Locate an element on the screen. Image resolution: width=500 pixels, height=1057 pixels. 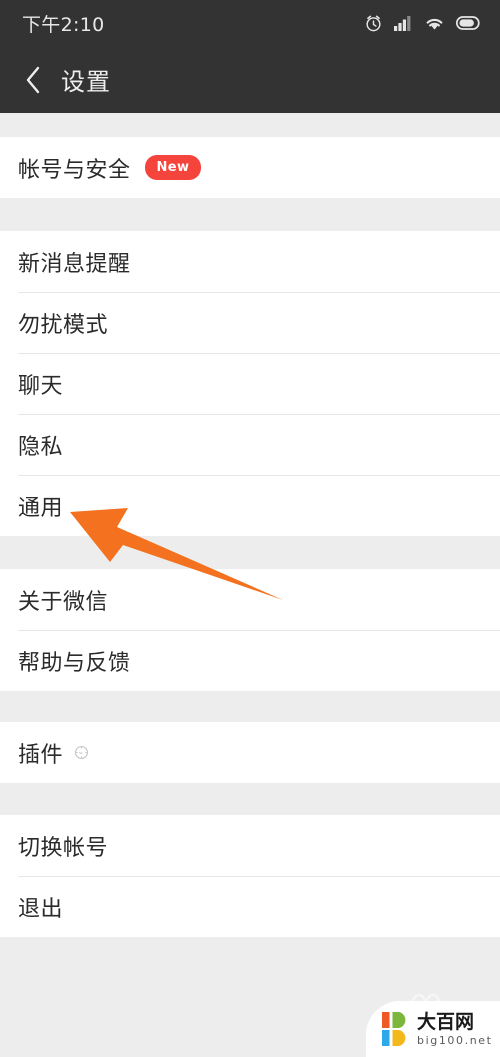
signal-icon is located at coordinates (403, 23).